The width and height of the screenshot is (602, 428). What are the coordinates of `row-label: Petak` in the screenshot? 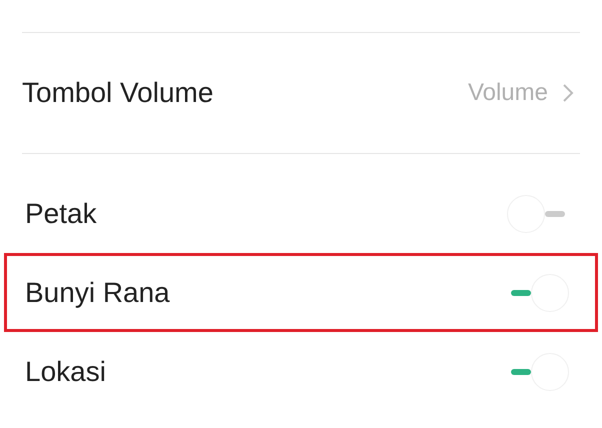 It's located at (61, 213).